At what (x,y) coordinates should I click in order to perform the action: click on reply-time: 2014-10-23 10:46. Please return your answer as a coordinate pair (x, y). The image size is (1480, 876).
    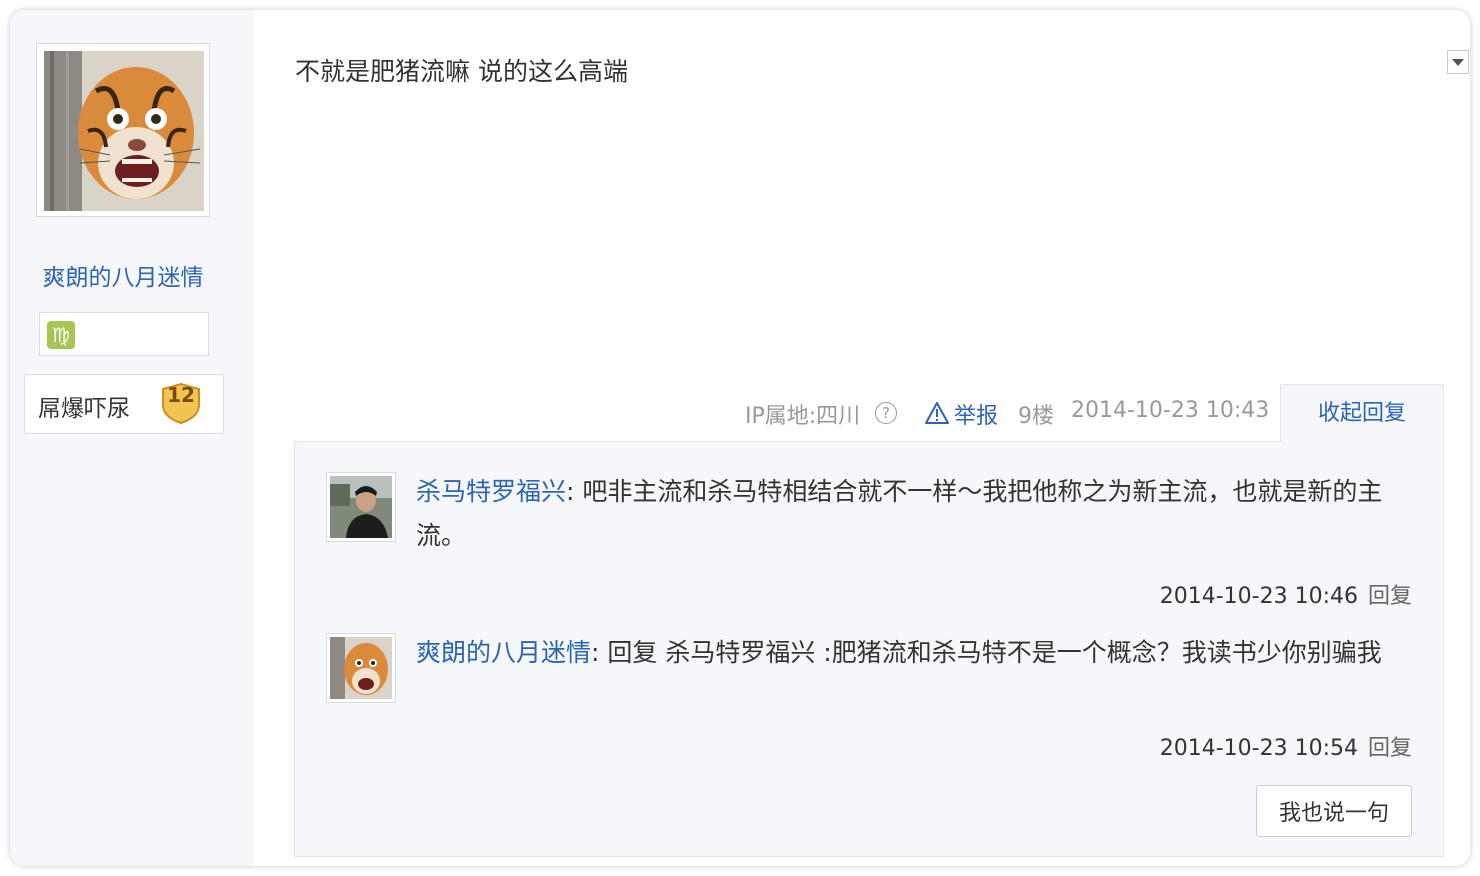
    Looking at the image, I should click on (1258, 596).